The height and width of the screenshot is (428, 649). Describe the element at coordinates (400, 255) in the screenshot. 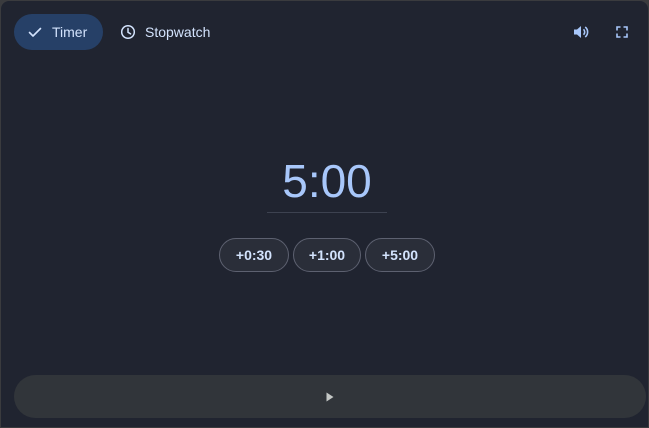

I see `add-5-minutes-button: +5:00` at that location.